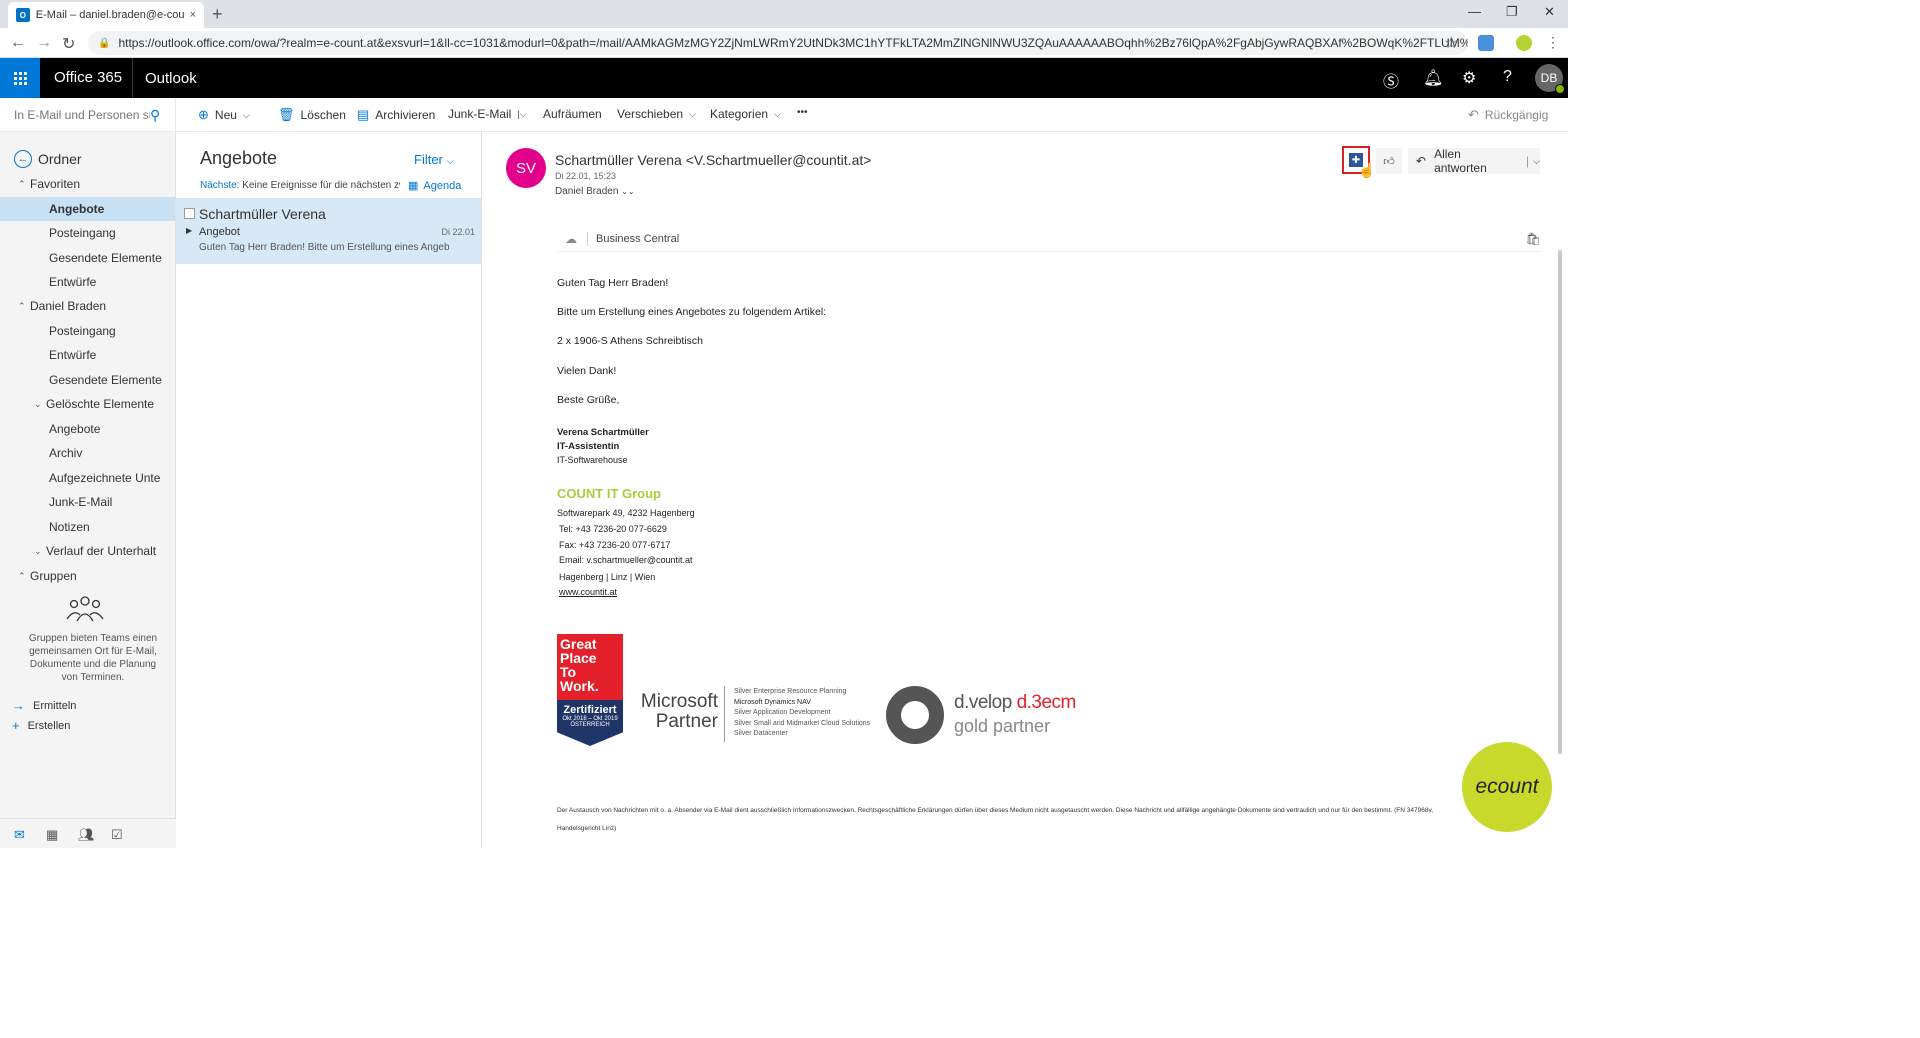  Describe the element at coordinates (579, 686) in the screenshot. I see `gptw-line: Work.` at that location.